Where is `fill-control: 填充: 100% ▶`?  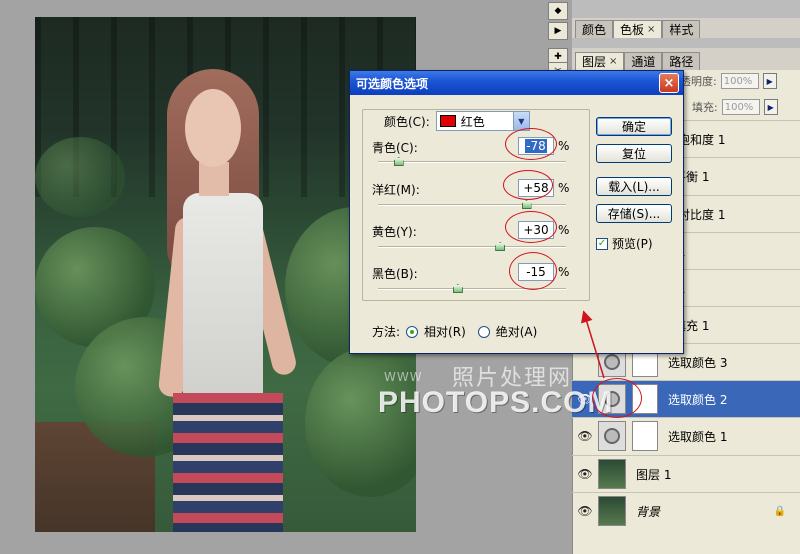
fill-control: 填充: 100% ▶ is located at coordinates (735, 107).